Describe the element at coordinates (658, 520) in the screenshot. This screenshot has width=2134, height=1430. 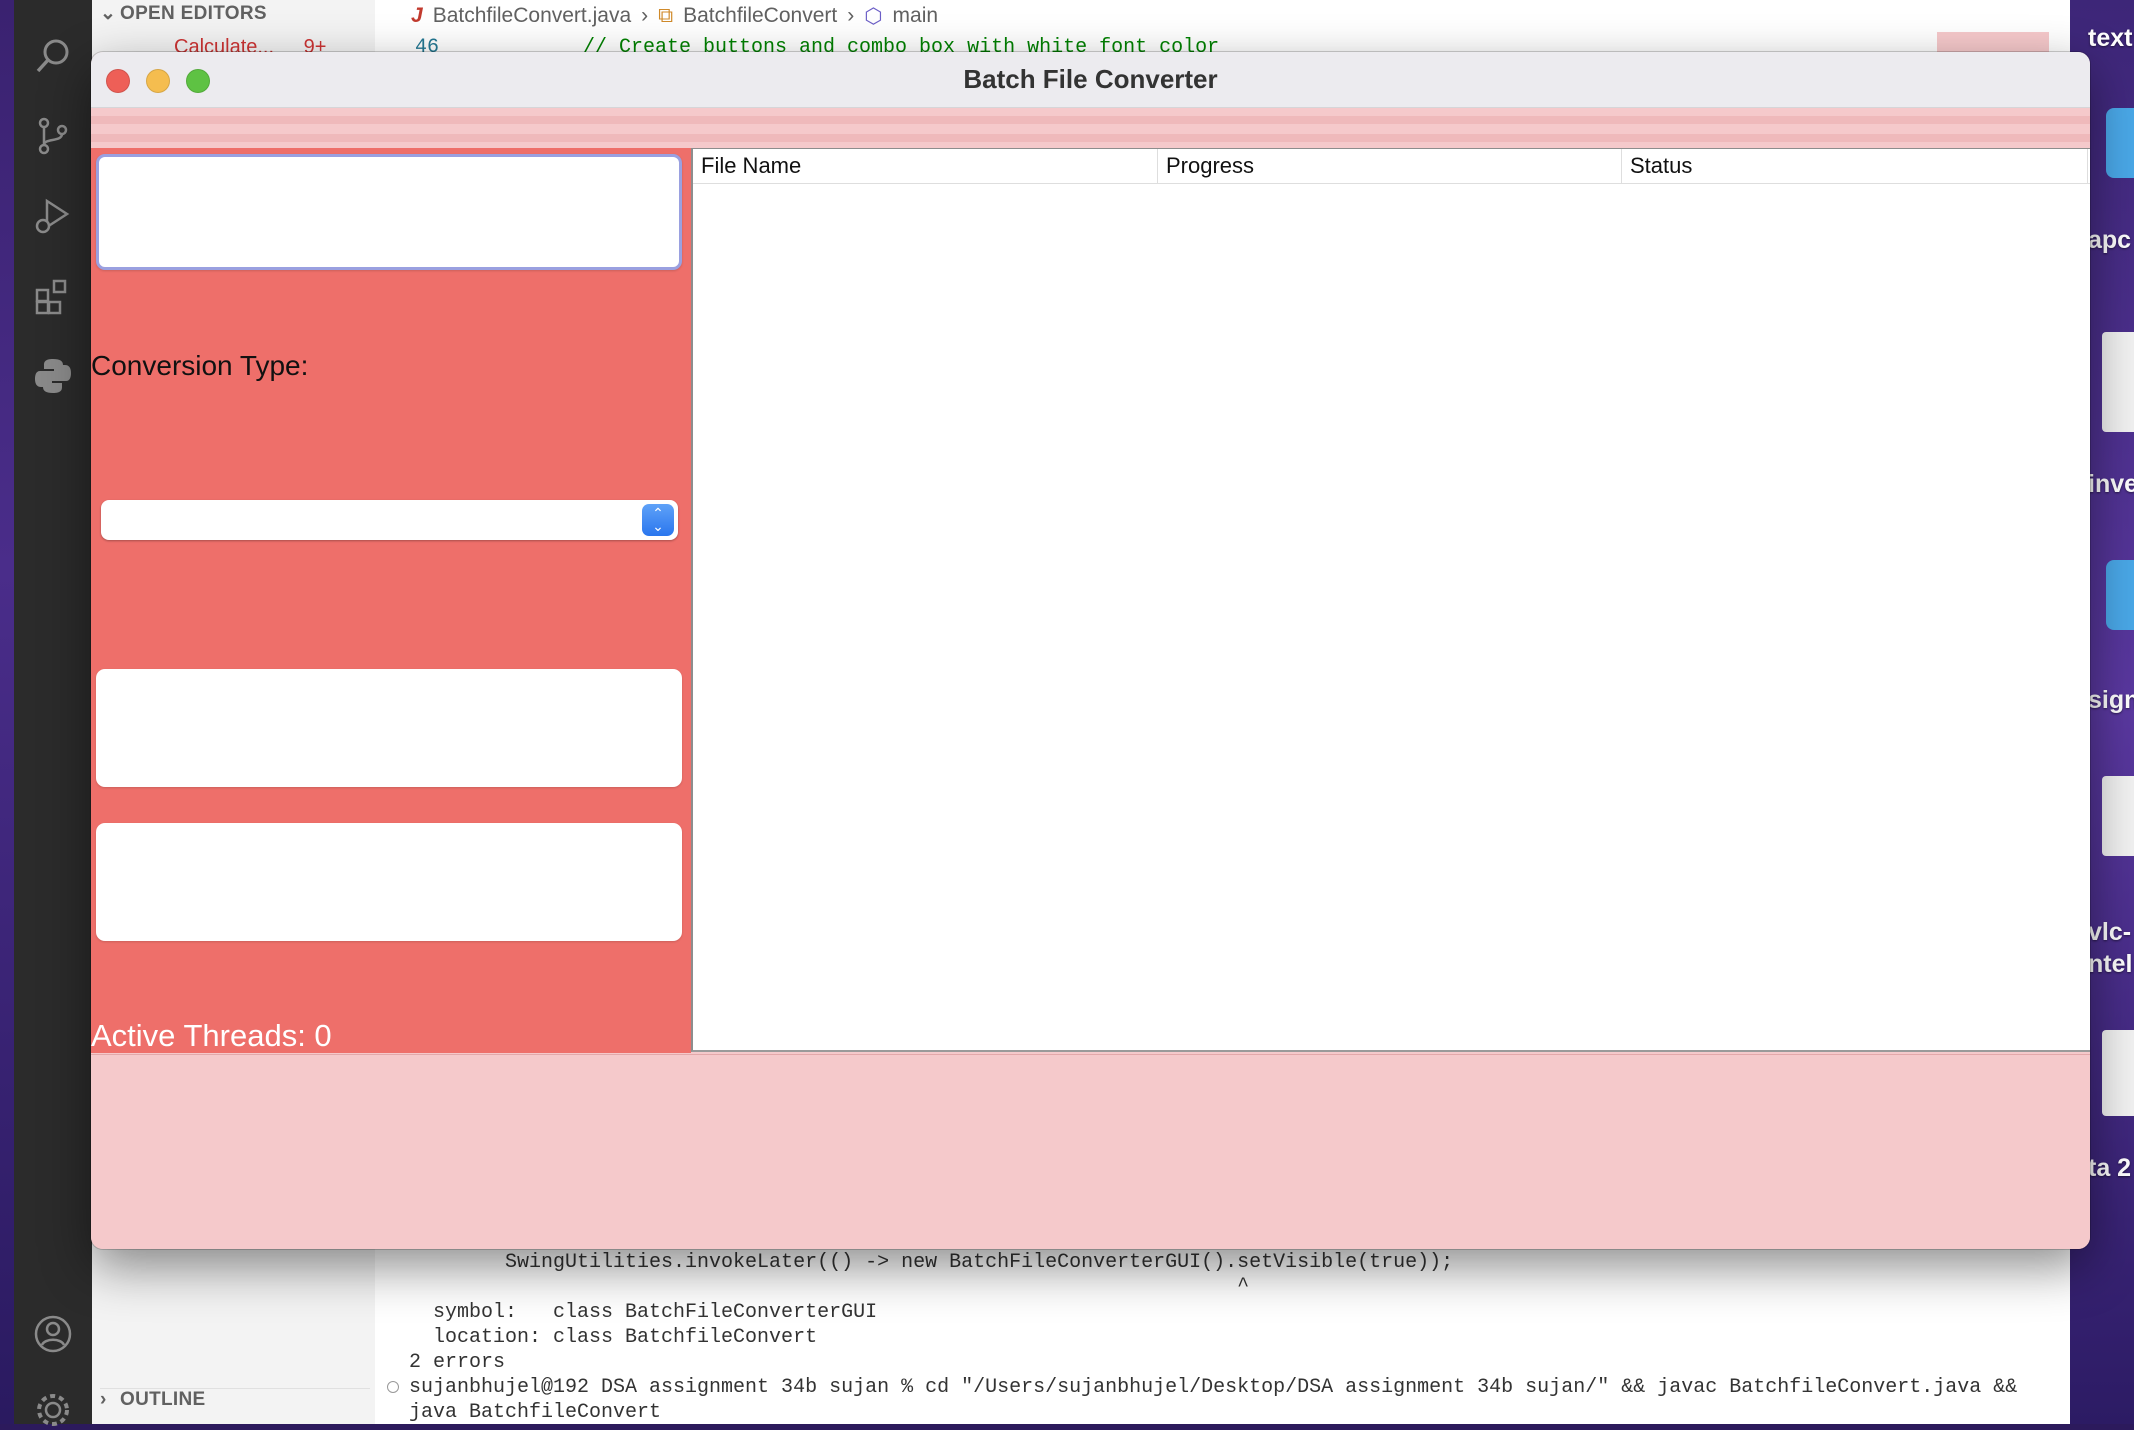
I see `dropdown-stepper-icon: ⌃ ⌄` at that location.